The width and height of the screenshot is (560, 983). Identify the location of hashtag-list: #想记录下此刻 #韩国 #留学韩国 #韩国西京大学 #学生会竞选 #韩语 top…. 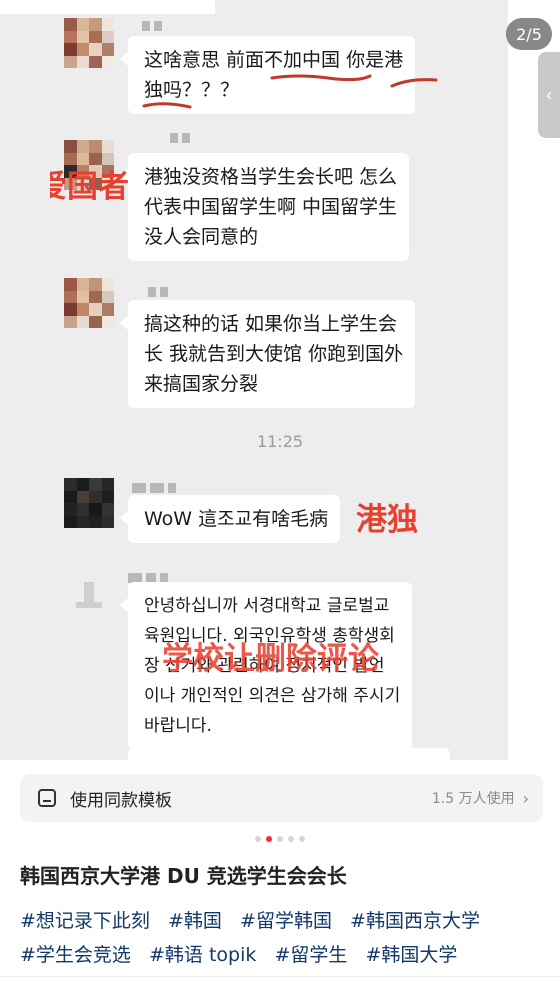
(282, 938).